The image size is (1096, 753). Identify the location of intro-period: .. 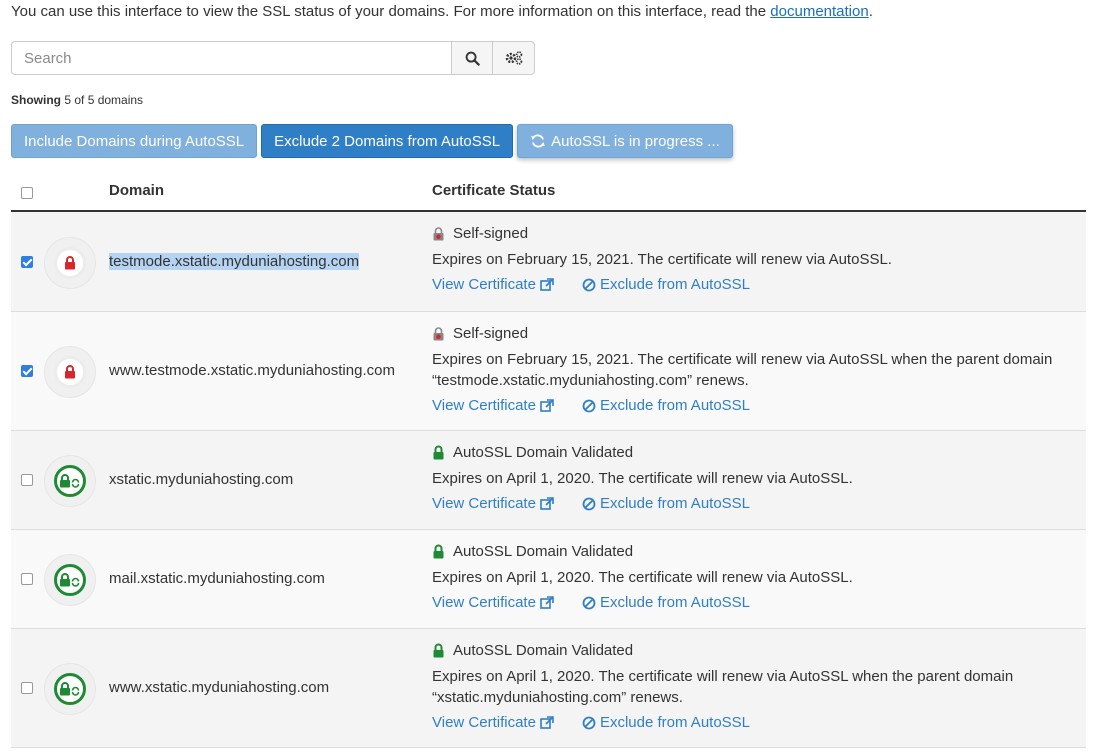
(870, 11).